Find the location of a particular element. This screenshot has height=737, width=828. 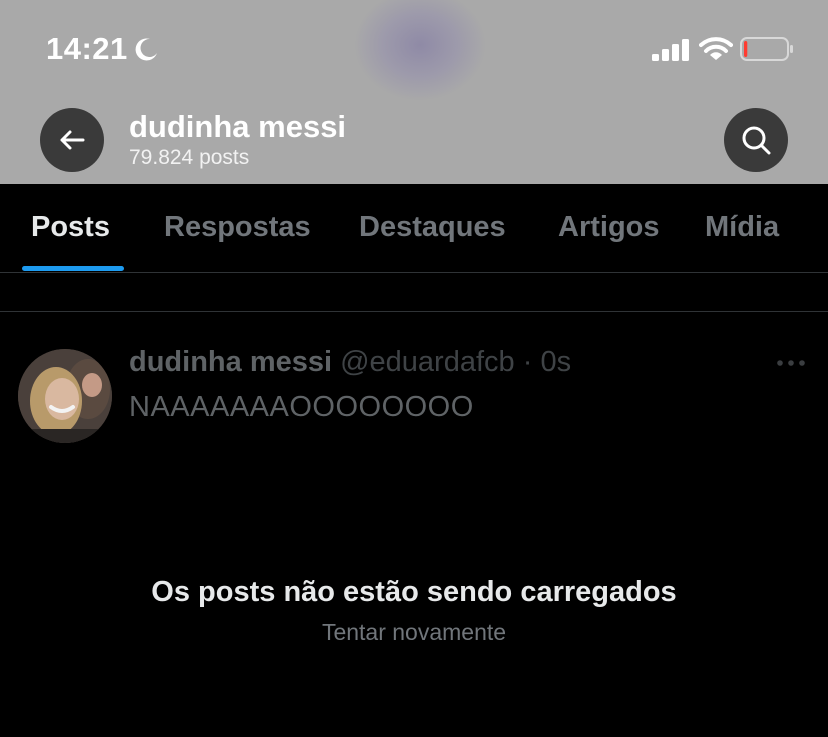

search-button is located at coordinates (756, 140).